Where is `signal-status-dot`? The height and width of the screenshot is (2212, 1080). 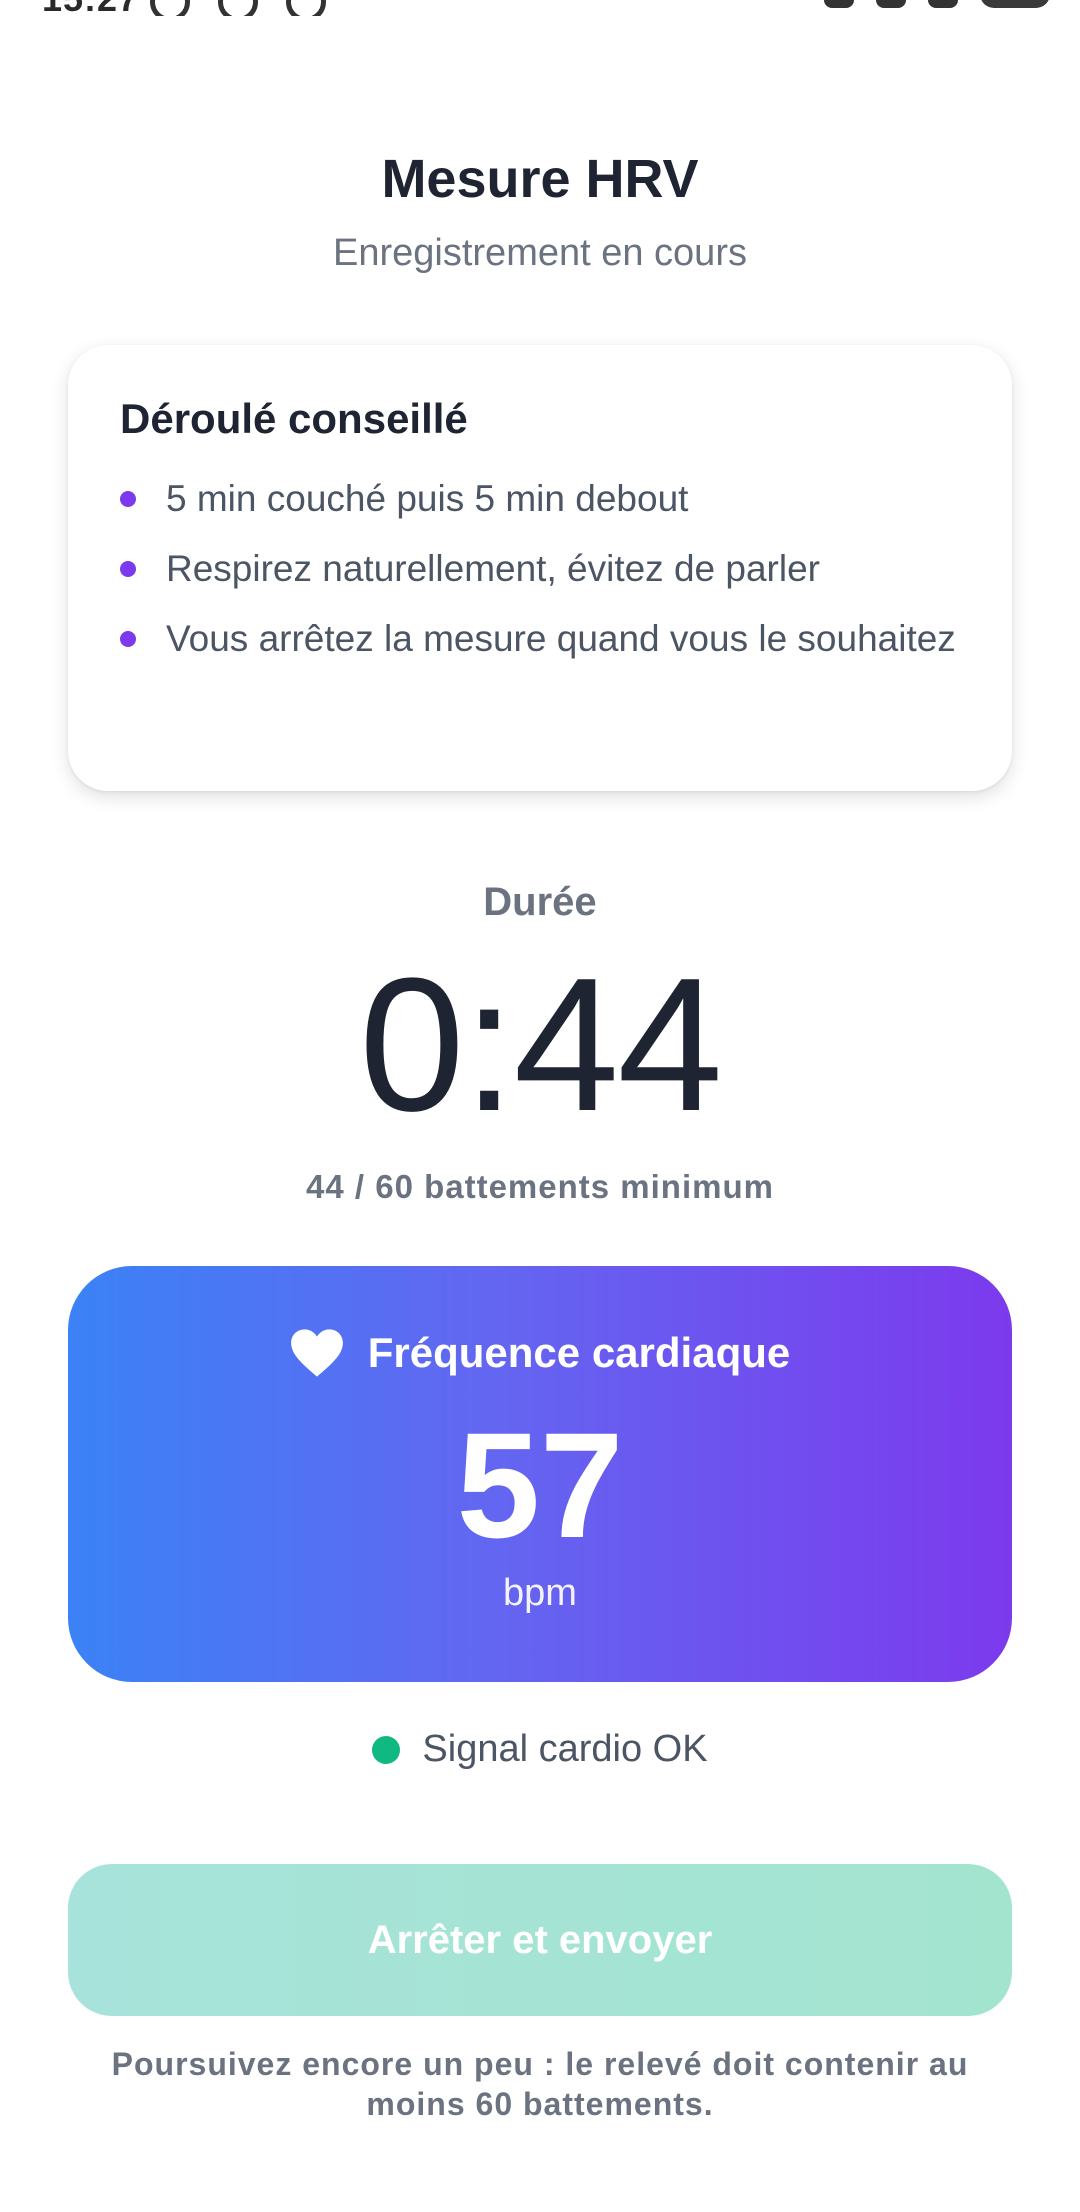 signal-status-dot is located at coordinates (386, 1749).